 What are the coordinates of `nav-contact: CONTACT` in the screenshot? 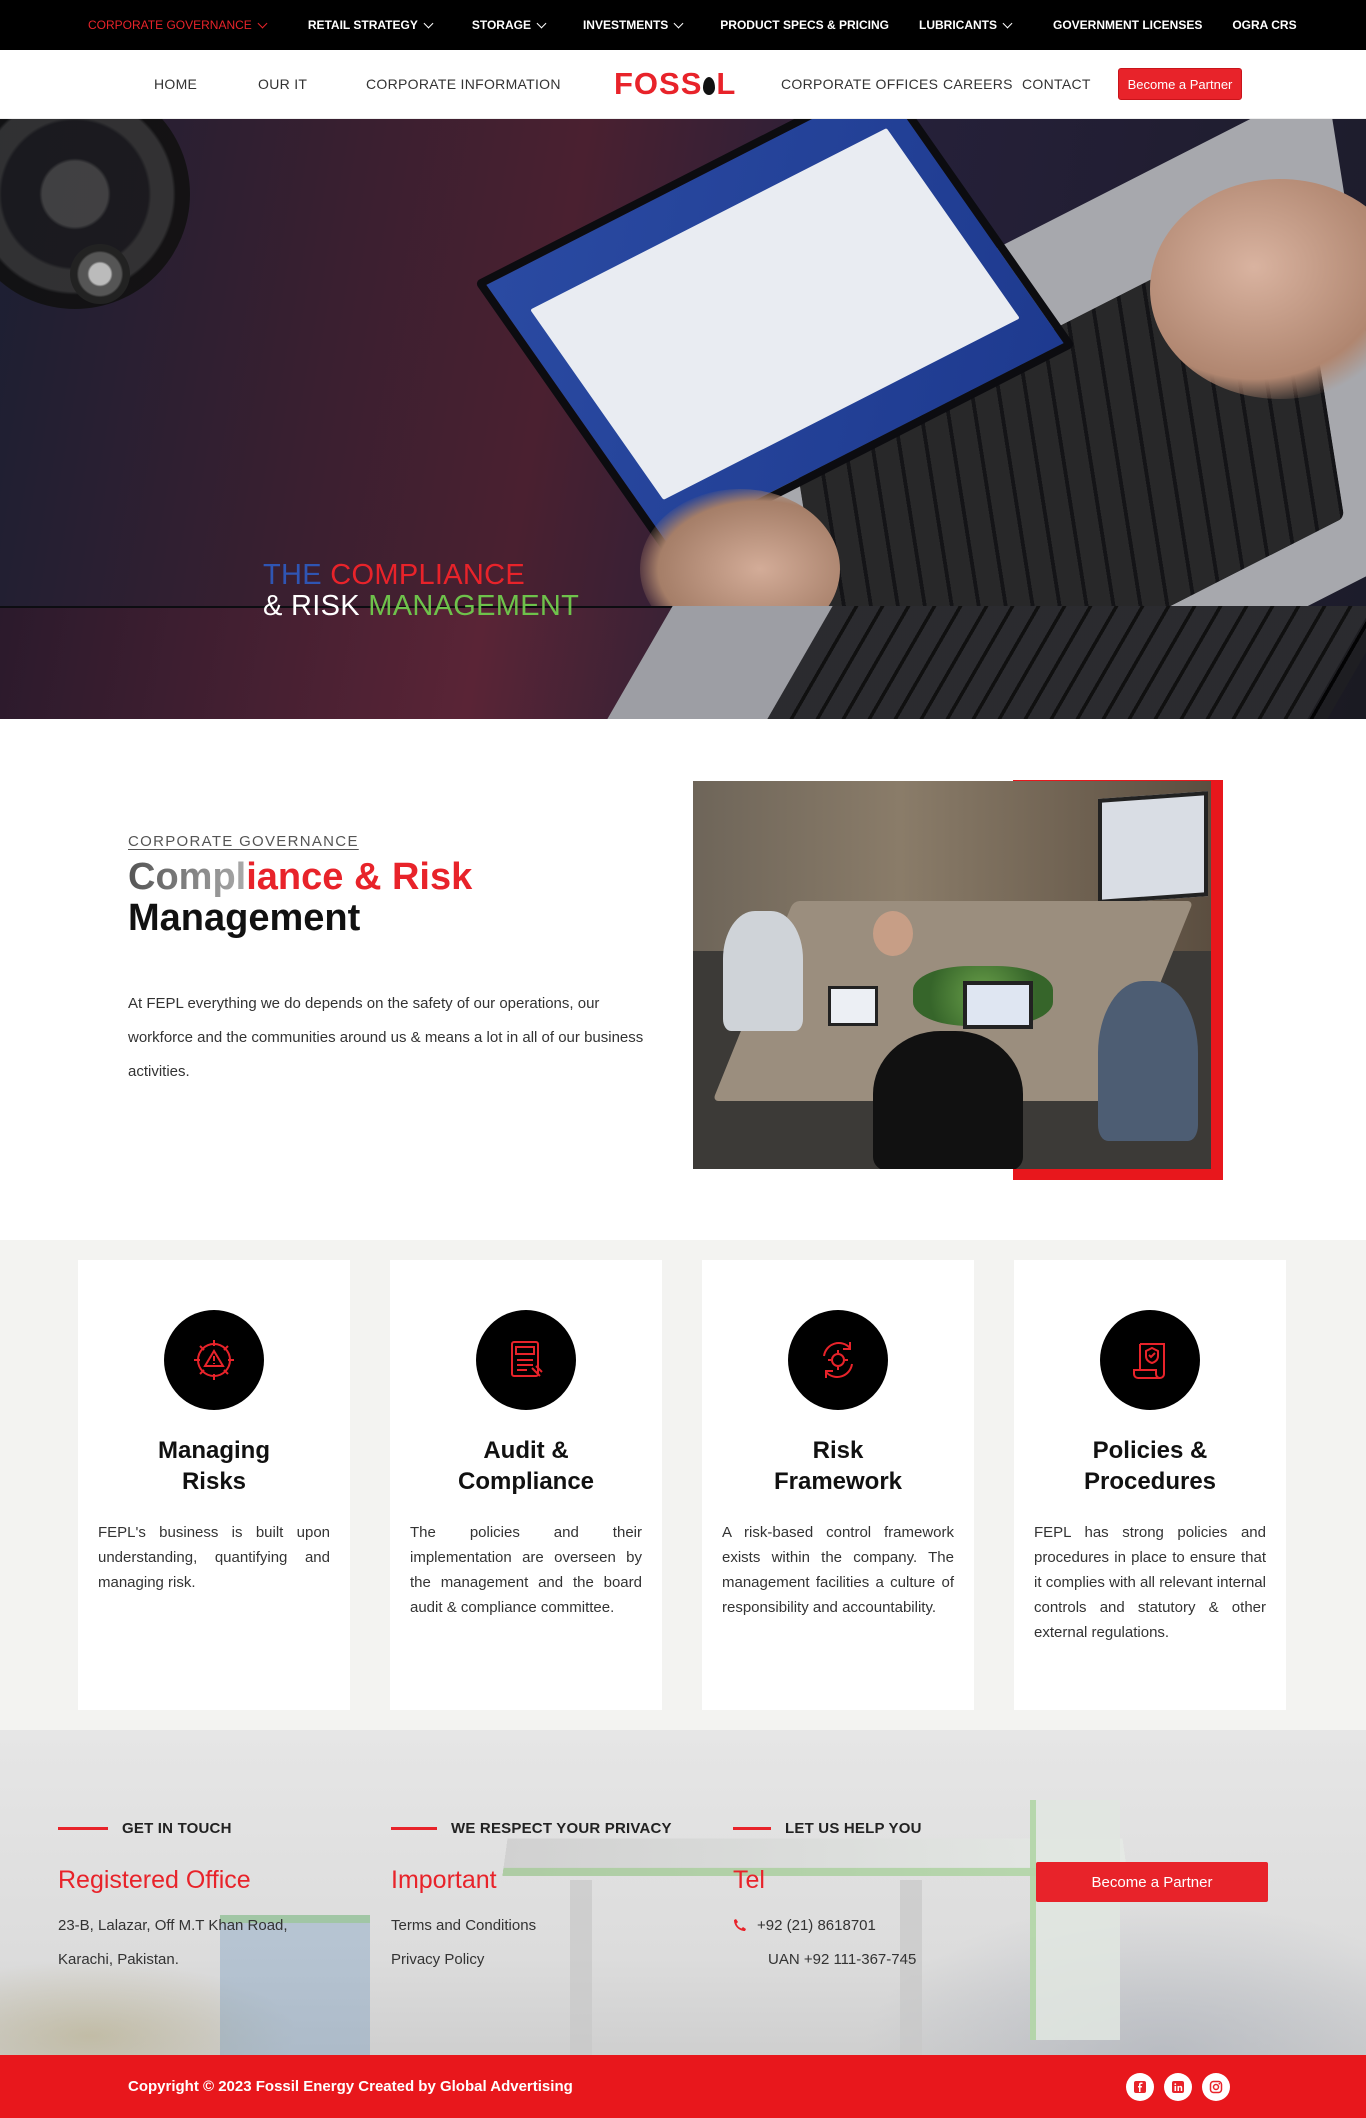 It's located at (1056, 84).